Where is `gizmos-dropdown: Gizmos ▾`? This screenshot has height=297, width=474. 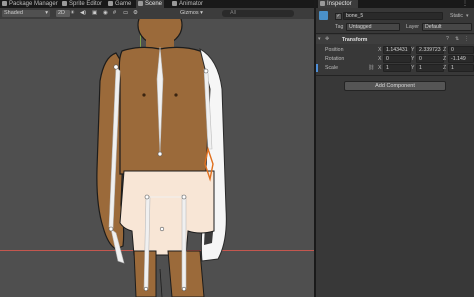
gizmos-dropdown: Gizmos ▾ is located at coordinates (198, 13).